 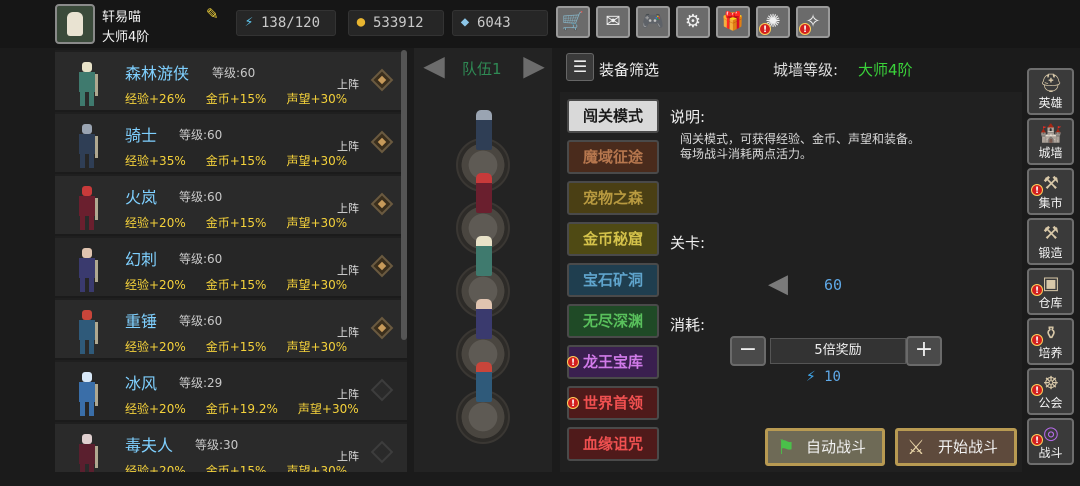 I want to click on side-menu-hero-helmet: ⛑ 英雄, so click(x=1050, y=91).